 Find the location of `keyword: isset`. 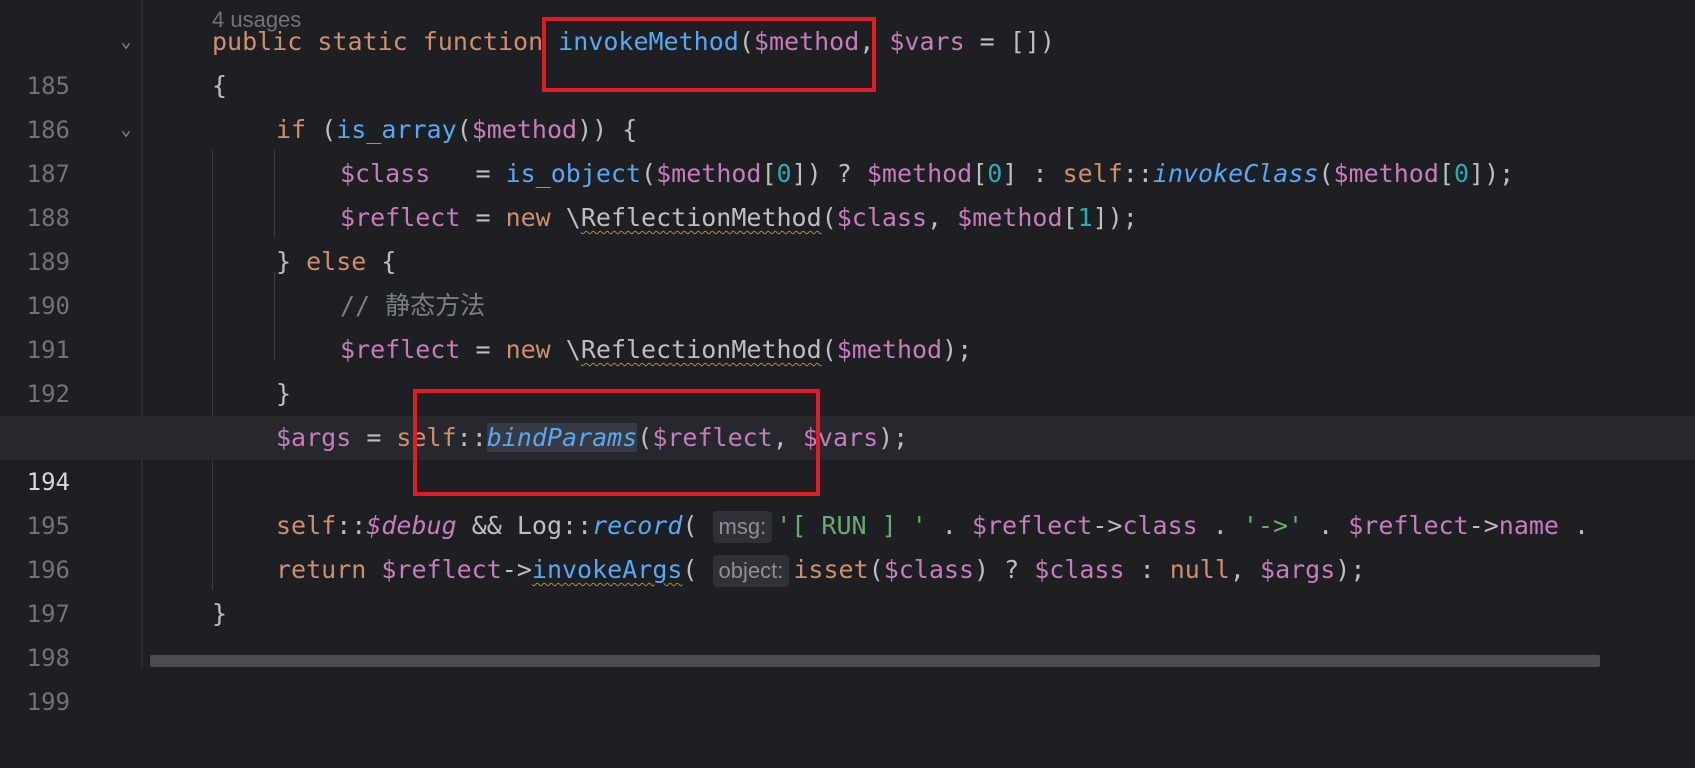

keyword: isset is located at coordinates (831, 569).